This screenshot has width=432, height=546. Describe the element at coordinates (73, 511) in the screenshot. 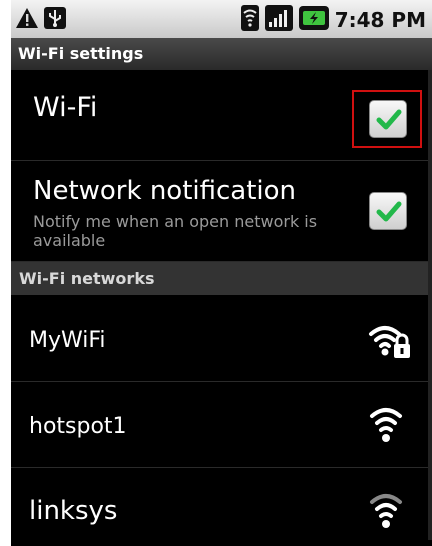

I see `network-name: linksys` at that location.